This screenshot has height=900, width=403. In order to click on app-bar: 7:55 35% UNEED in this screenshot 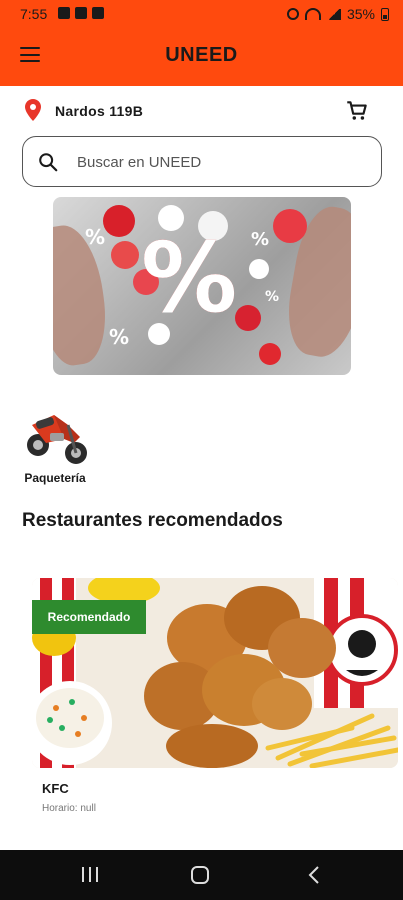, I will do `click(201, 43)`.